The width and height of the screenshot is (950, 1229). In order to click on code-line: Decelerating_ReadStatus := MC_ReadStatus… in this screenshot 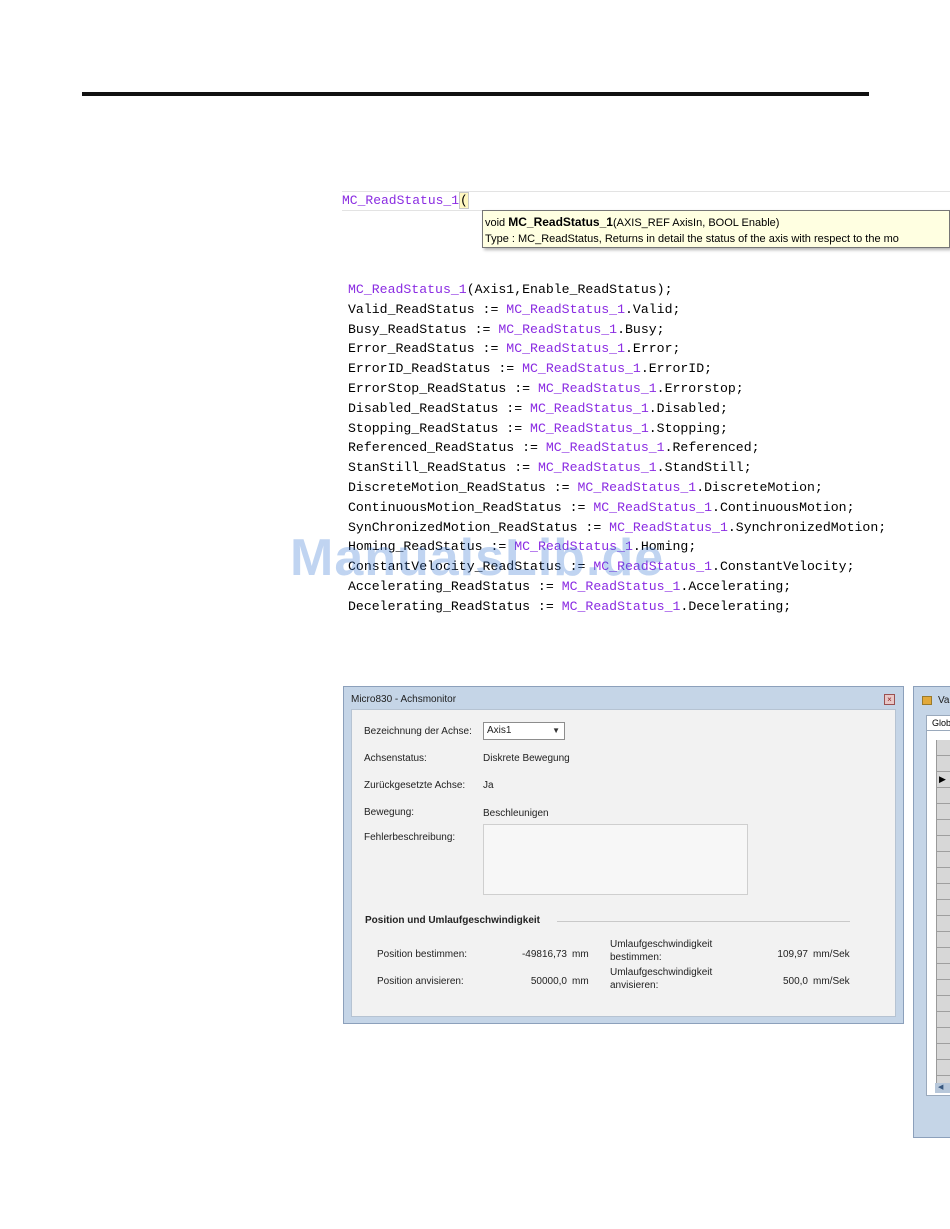, I will do `click(649, 607)`.